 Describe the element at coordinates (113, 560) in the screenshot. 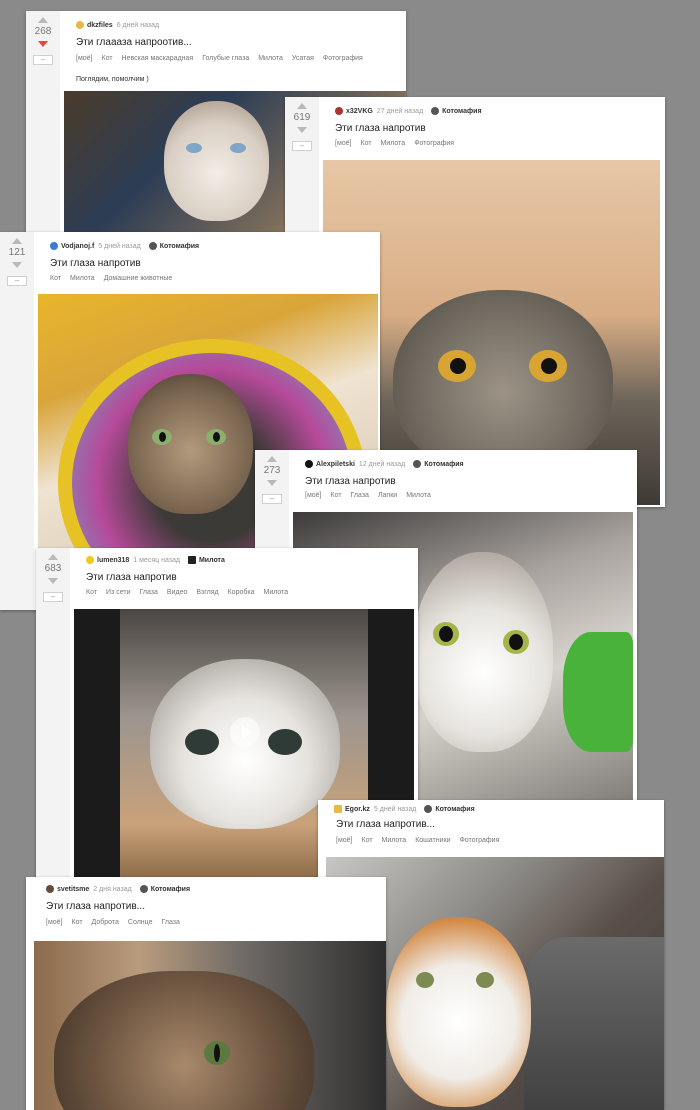

I see `author-link: lumen318` at that location.